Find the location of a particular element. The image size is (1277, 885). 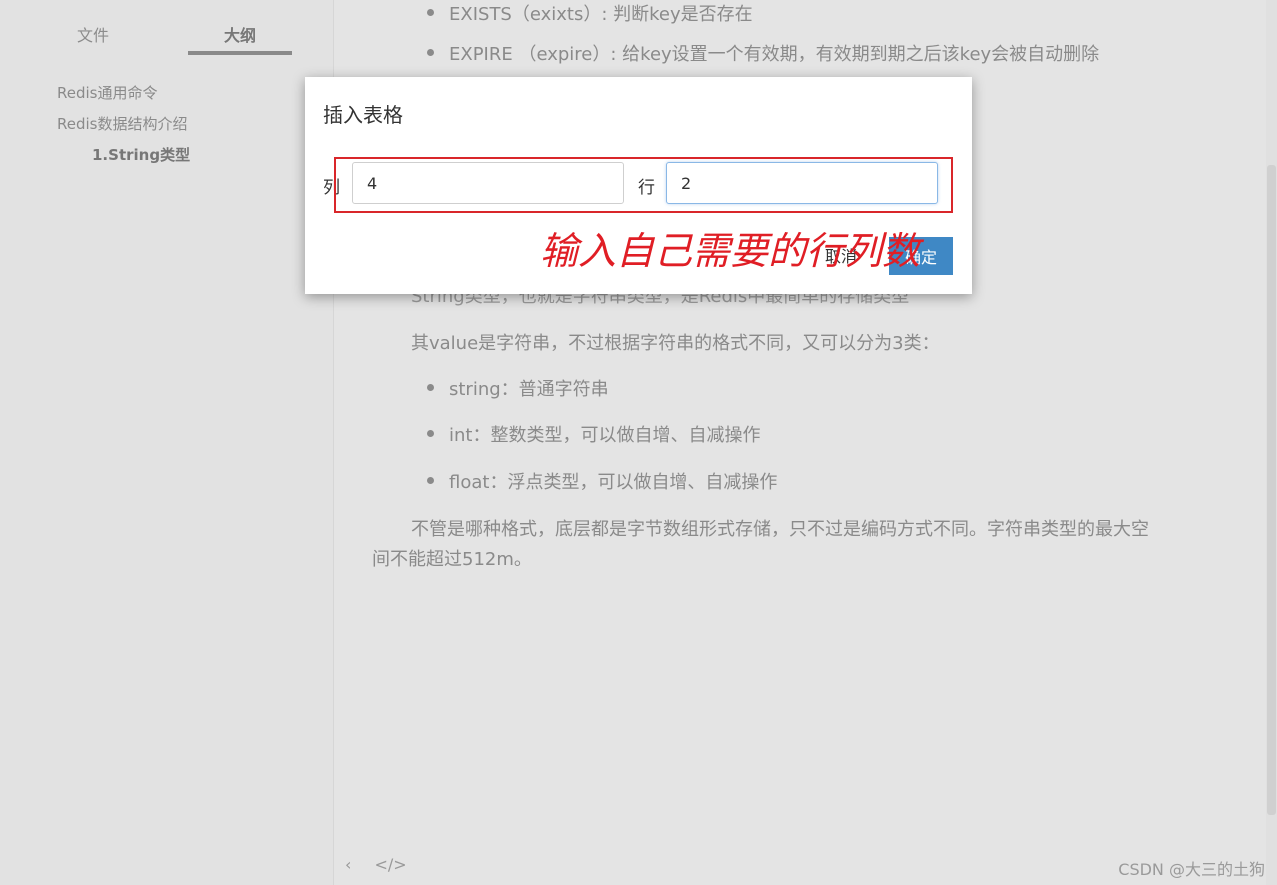

paragraph: 间不能超过512m。 is located at coordinates (452, 559).